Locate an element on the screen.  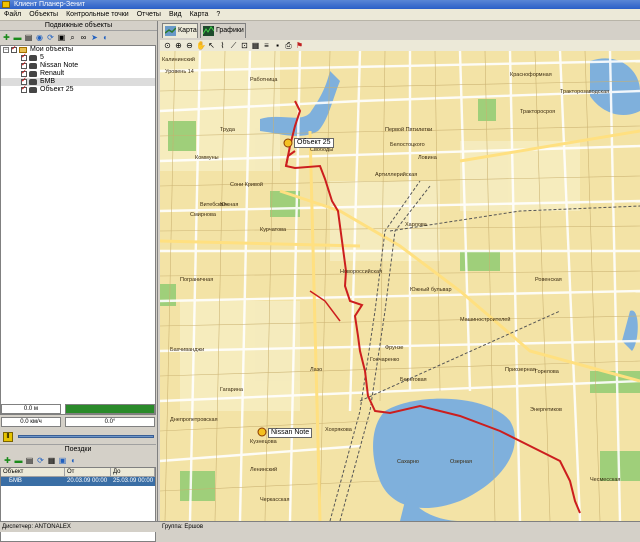
column-header-to: До is located at coordinates (133, 472).